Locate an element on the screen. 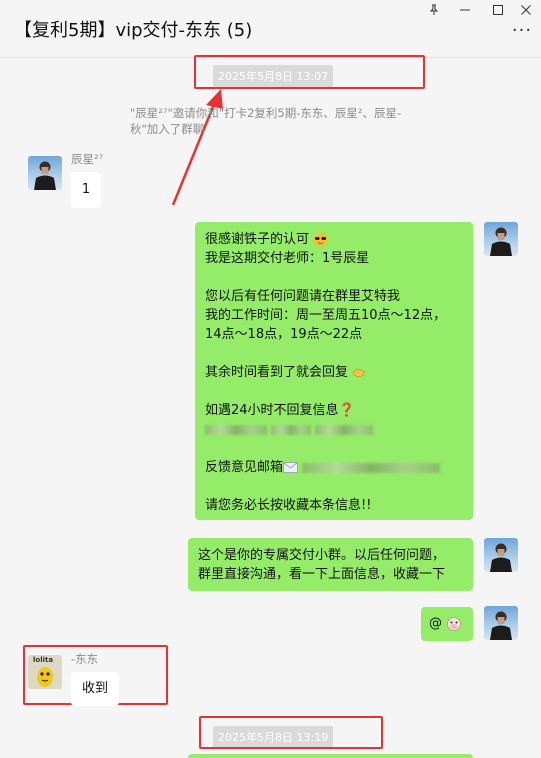  avatar: lolita is located at coordinates (45, 672).